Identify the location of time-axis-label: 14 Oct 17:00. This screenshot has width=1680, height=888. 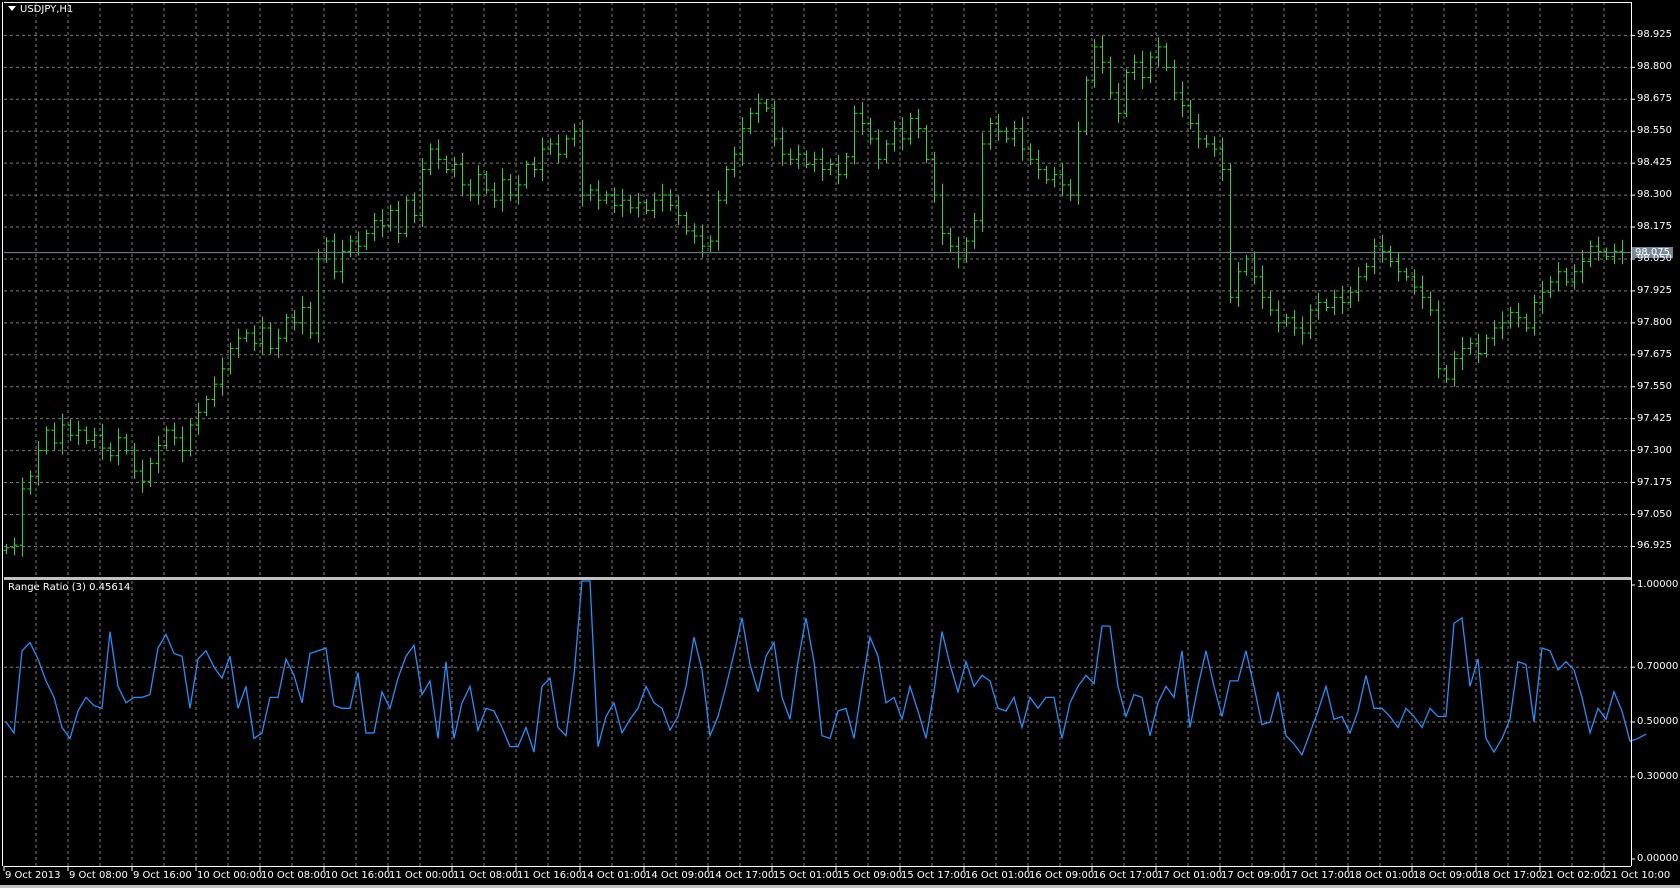
(742, 875).